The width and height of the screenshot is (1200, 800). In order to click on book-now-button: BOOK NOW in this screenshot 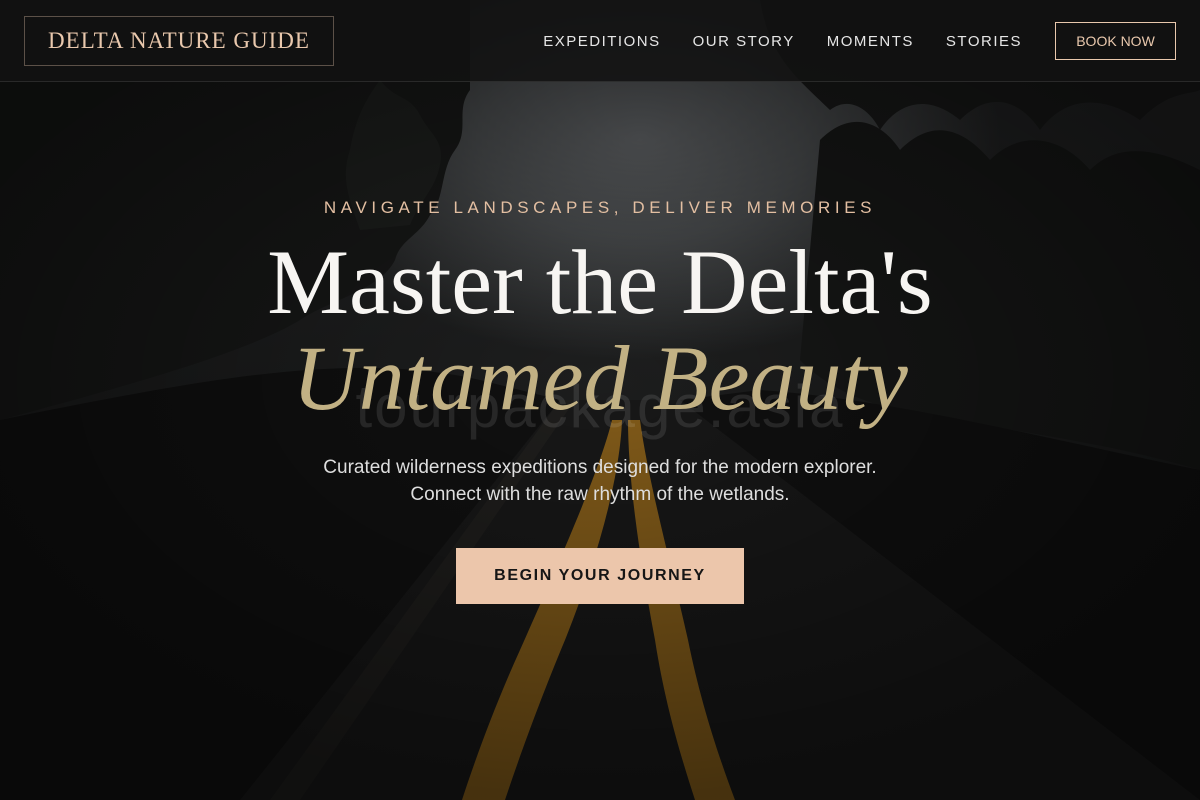, I will do `click(1115, 41)`.